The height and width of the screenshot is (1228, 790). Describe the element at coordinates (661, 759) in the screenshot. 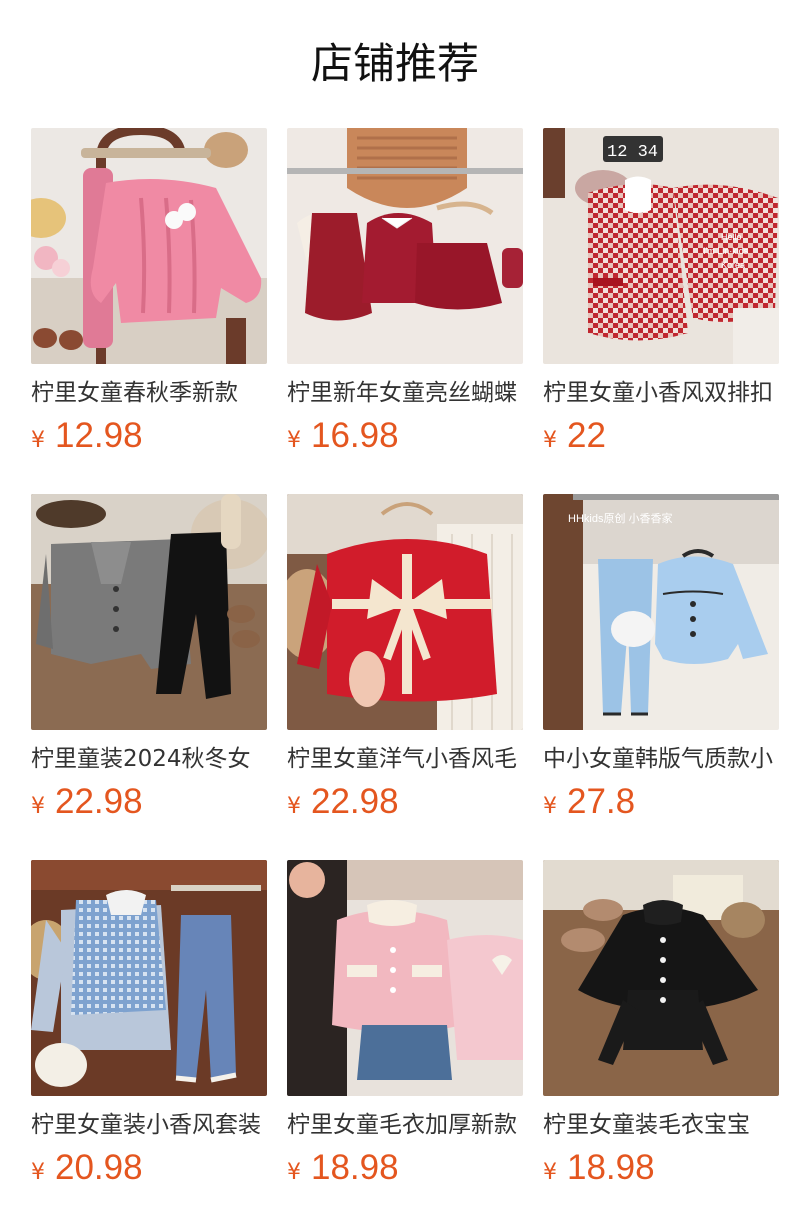

I see `product-name: 中小女童韩版气质款小` at that location.